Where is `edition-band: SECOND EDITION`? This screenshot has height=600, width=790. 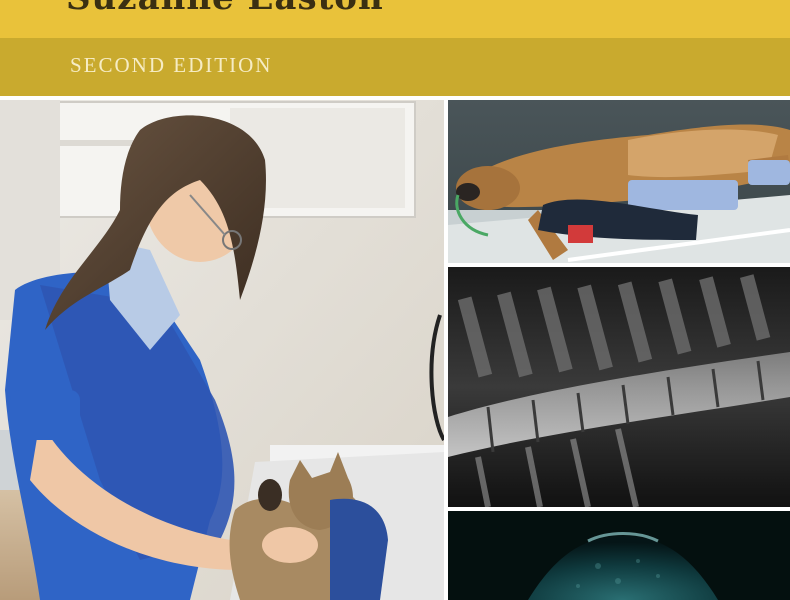 edition-band: SECOND EDITION is located at coordinates (395, 67).